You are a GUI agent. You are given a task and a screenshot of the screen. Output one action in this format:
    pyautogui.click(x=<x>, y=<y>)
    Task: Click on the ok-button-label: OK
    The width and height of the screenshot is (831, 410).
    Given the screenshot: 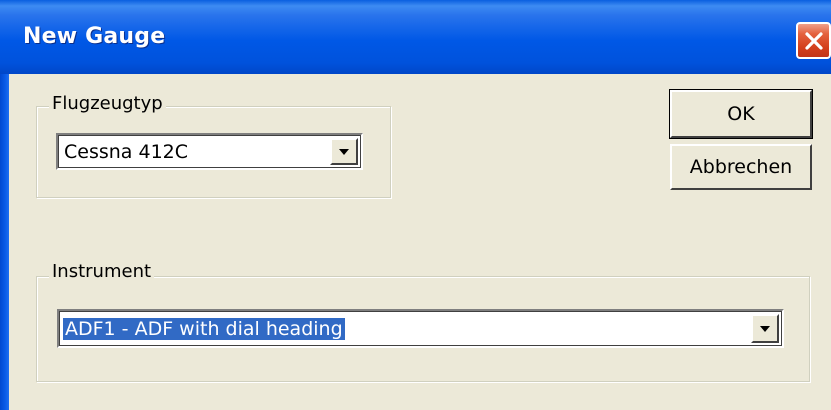 What is the action you would take?
    pyautogui.click(x=741, y=114)
    